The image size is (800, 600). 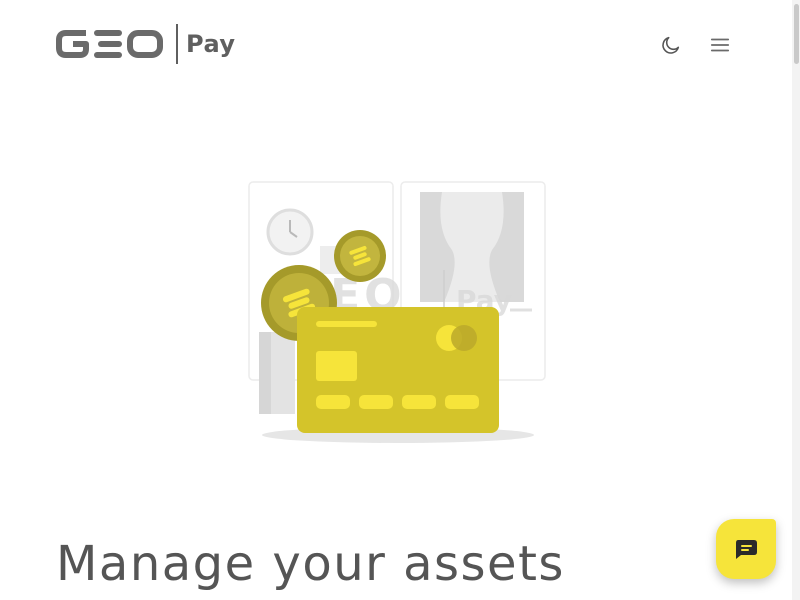 What do you see at coordinates (796, 34) in the screenshot?
I see `scrollbar-thumb` at bounding box center [796, 34].